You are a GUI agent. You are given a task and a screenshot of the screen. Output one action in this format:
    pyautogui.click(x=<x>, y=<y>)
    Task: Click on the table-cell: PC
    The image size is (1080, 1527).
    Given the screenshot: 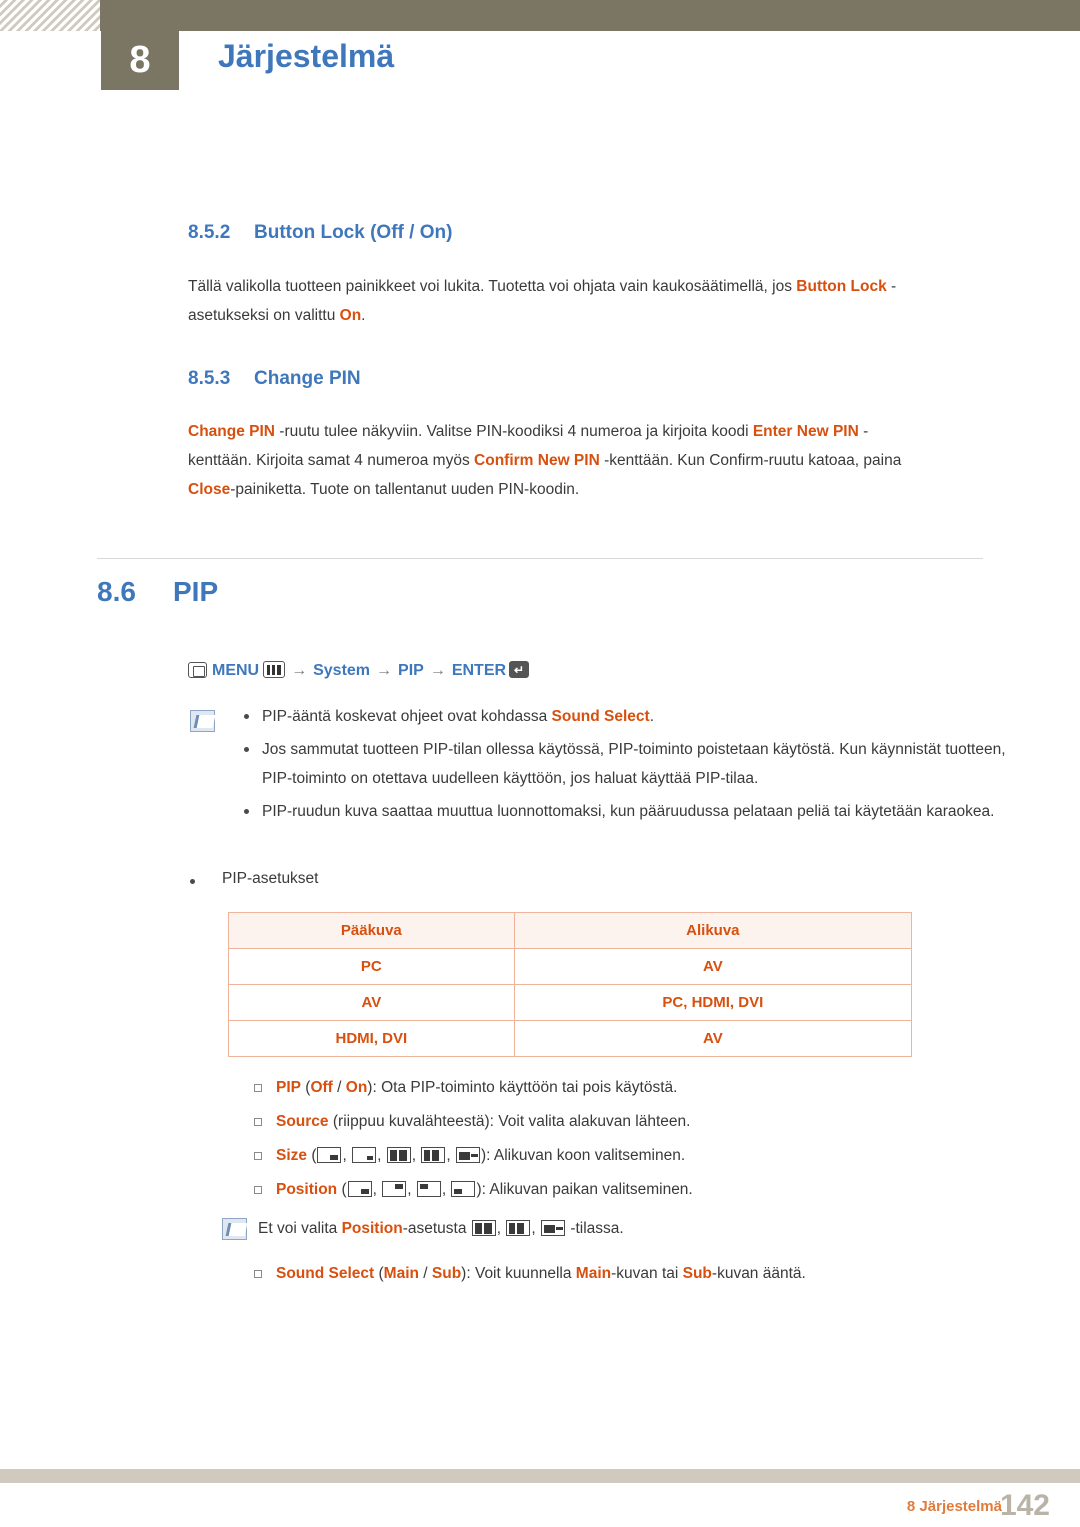 What is the action you would take?
    pyautogui.click(x=371, y=966)
    